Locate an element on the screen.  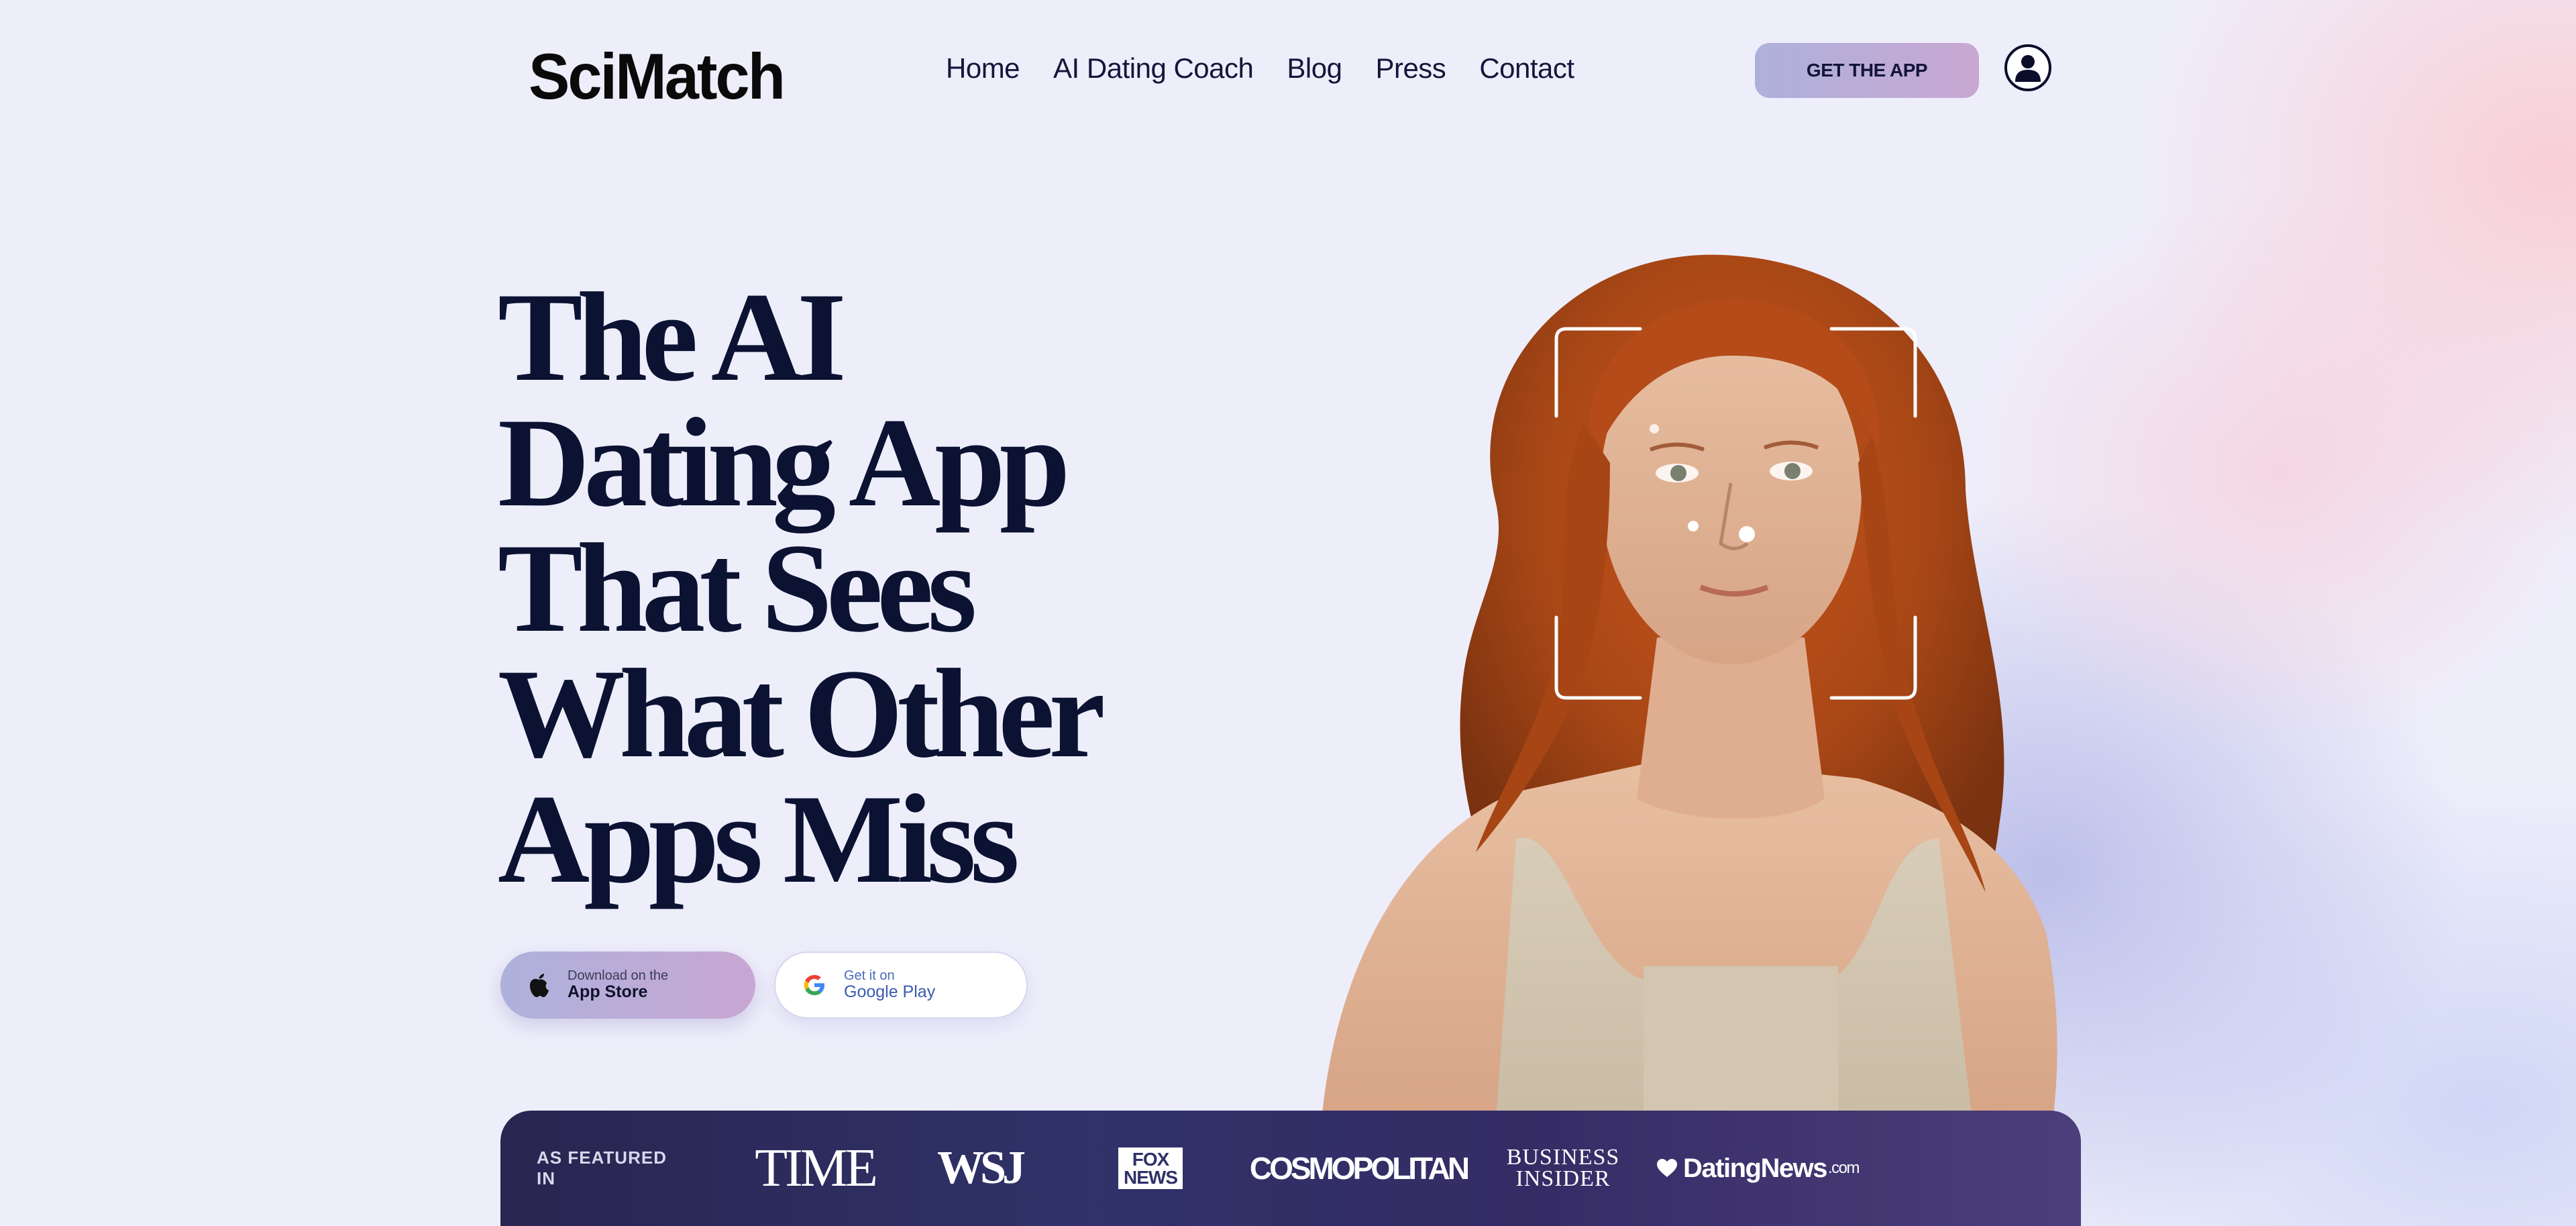
google-play-button: Get it on Google Play is located at coordinates (901, 985).